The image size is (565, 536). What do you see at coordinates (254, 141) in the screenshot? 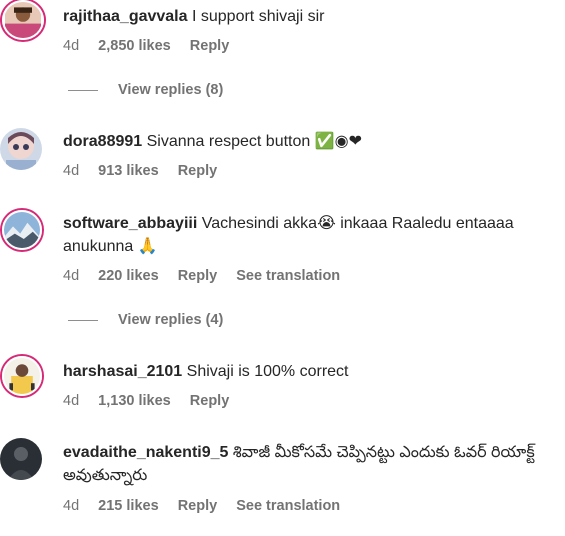
I see `comment-text: Sivanna respect button ✅◉❤` at bounding box center [254, 141].